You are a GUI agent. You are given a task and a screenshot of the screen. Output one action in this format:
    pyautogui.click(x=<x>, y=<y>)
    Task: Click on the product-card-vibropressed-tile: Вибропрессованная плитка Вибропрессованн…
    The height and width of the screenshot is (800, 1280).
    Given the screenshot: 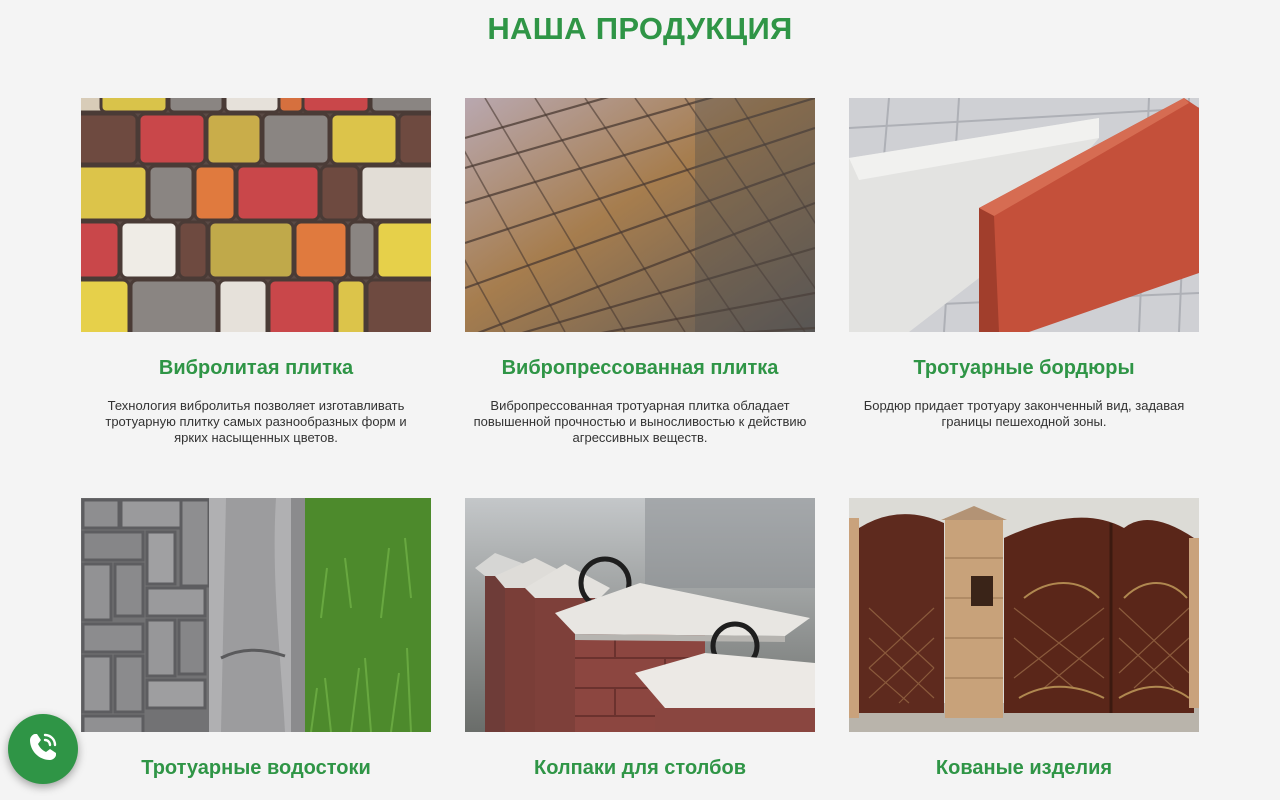 What is the action you would take?
    pyautogui.click(x=640, y=272)
    